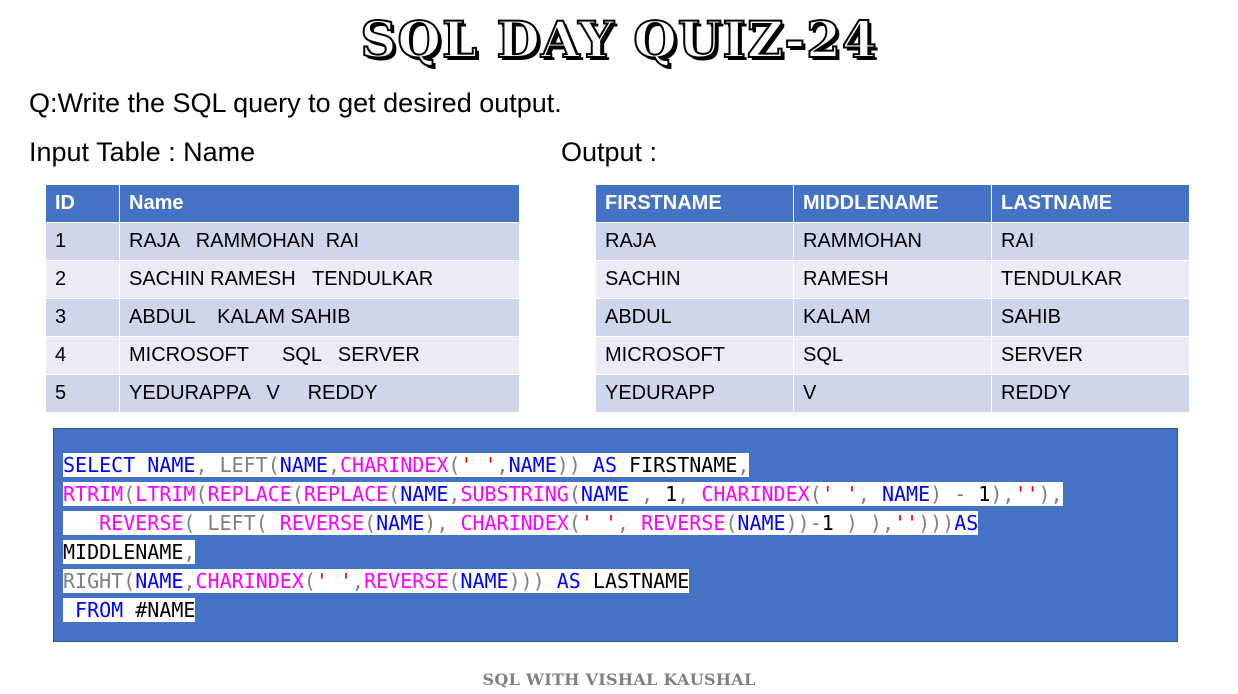 Image resolution: width=1238 pixels, height=694 pixels. What do you see at coordinates (694, 279) in the screenshot?
I see `cell-firstname: SACHIN` at bounding box center [694, 279].